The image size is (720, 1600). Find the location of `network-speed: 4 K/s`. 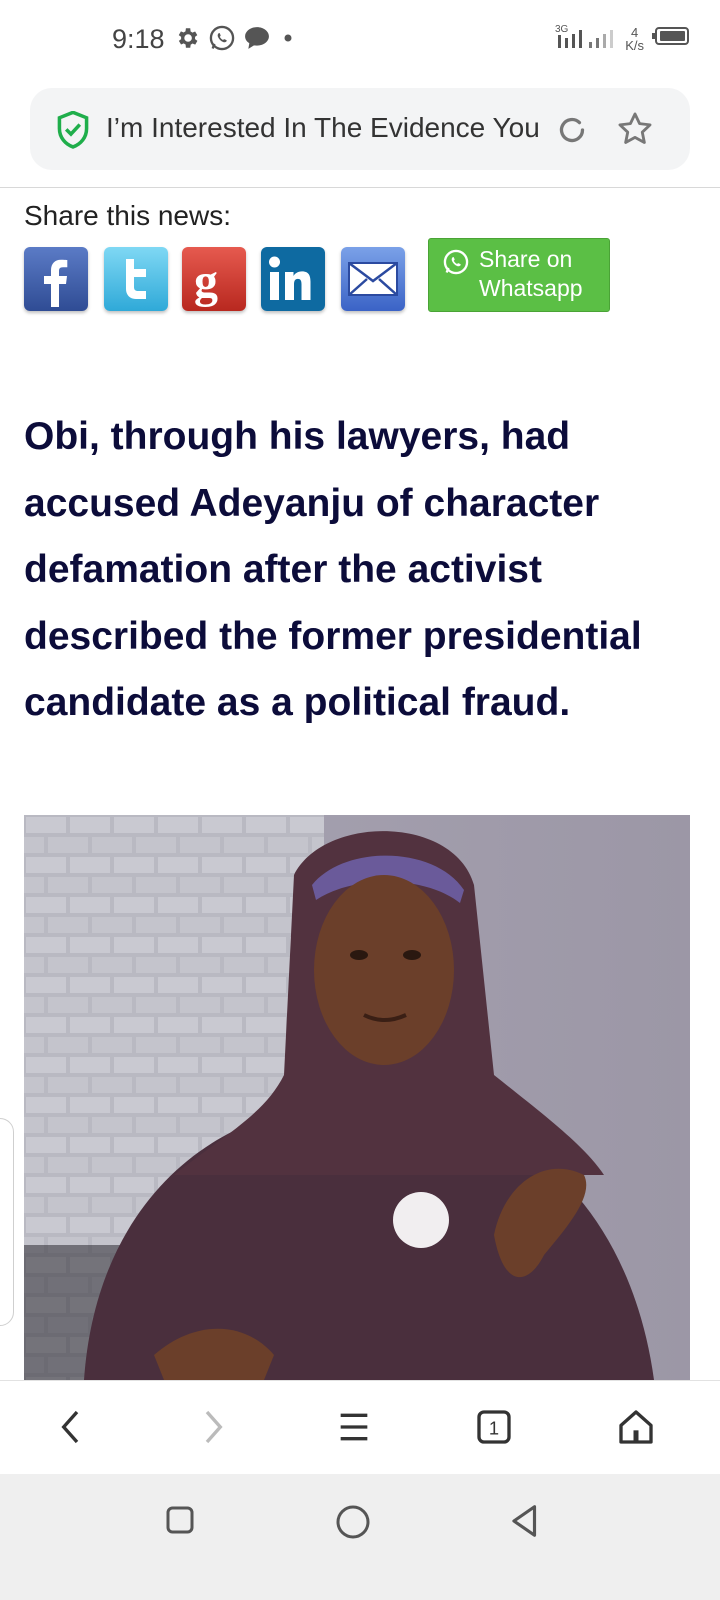

network-speed: 4 K/s is located at coordinates (634, 39).